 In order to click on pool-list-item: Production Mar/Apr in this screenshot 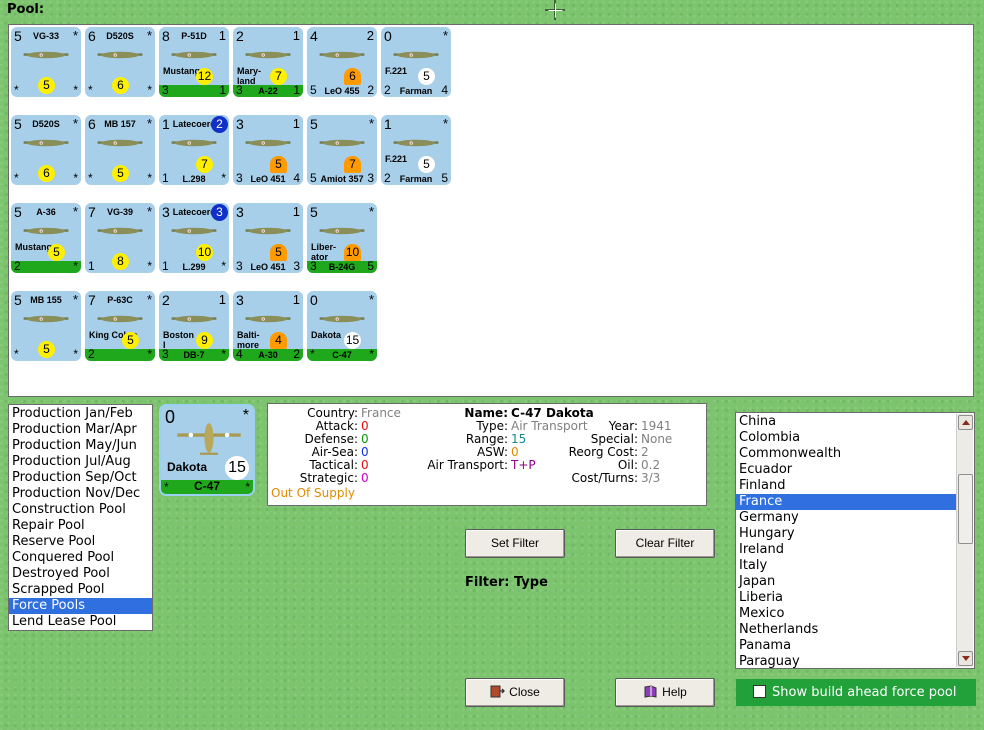, I will do `click(80, 430)`.